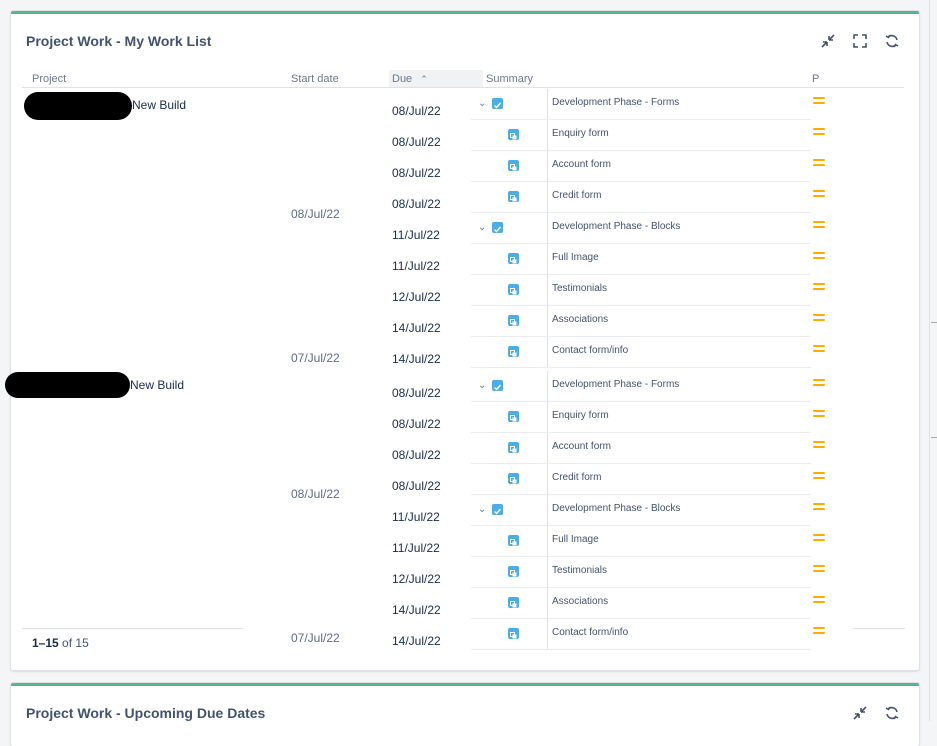  I want to click on fullscreen-icon, so click(860, 41).